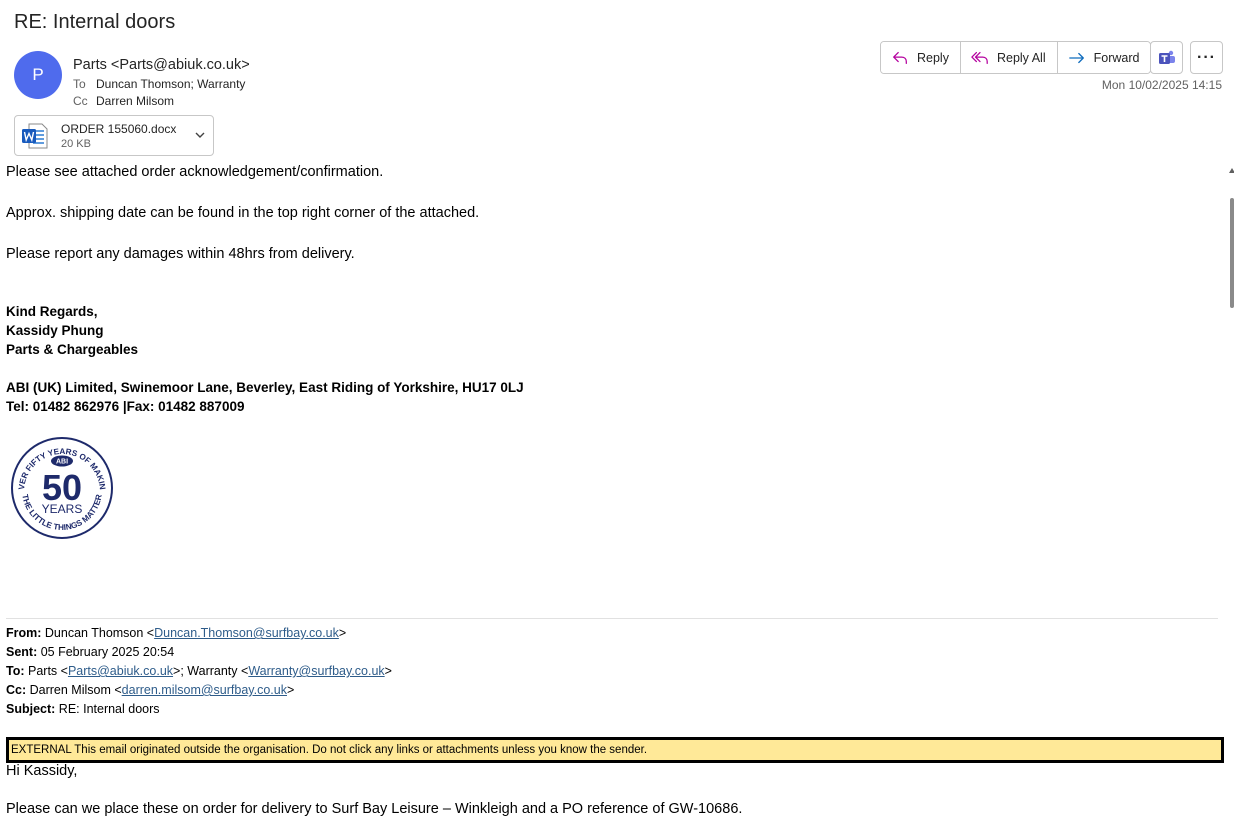 The height and width of the screenshot is (826, 1234). Describe the element at coordinates (342, 633) in the screenshot. I see `quoted-from-end: >` at that location.